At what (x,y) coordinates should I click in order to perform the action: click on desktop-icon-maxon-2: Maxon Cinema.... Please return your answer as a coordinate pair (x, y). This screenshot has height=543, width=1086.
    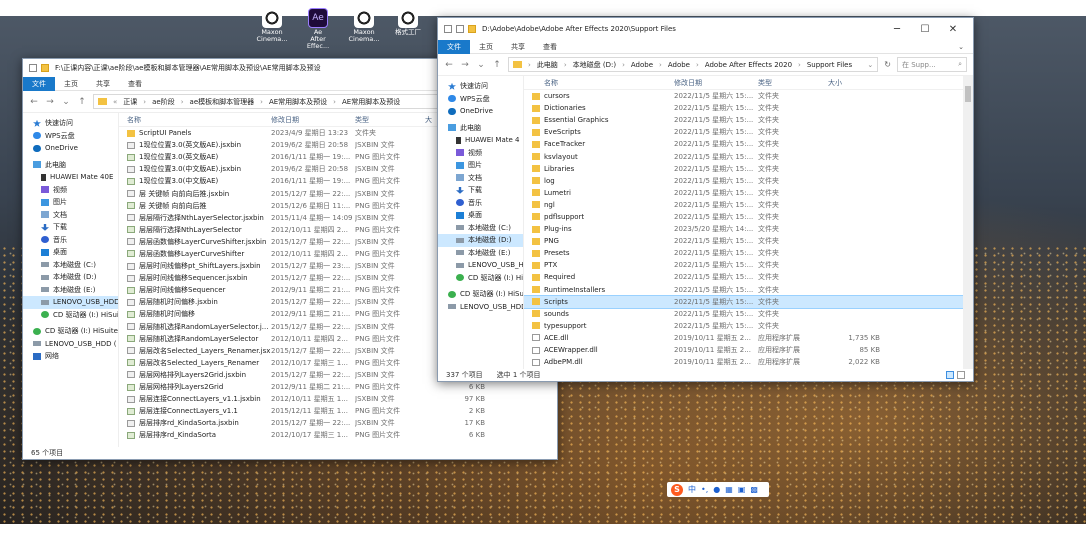
    Looking at the image, I should click on (364, 25).